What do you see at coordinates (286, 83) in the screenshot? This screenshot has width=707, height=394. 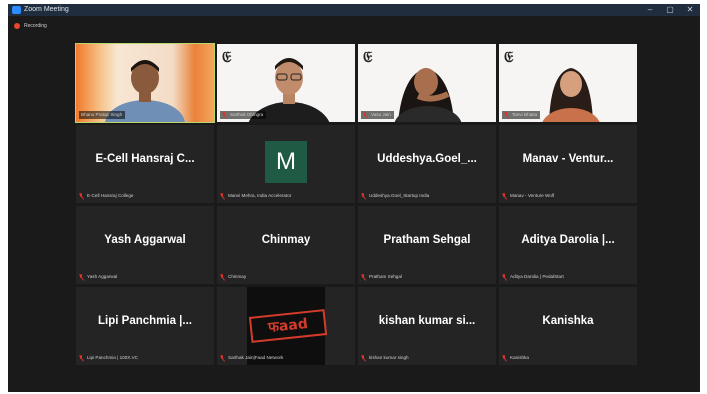 I see `participant-tile: 𝔈 Sarthak Dhingra` at bounding box center [286, 83].